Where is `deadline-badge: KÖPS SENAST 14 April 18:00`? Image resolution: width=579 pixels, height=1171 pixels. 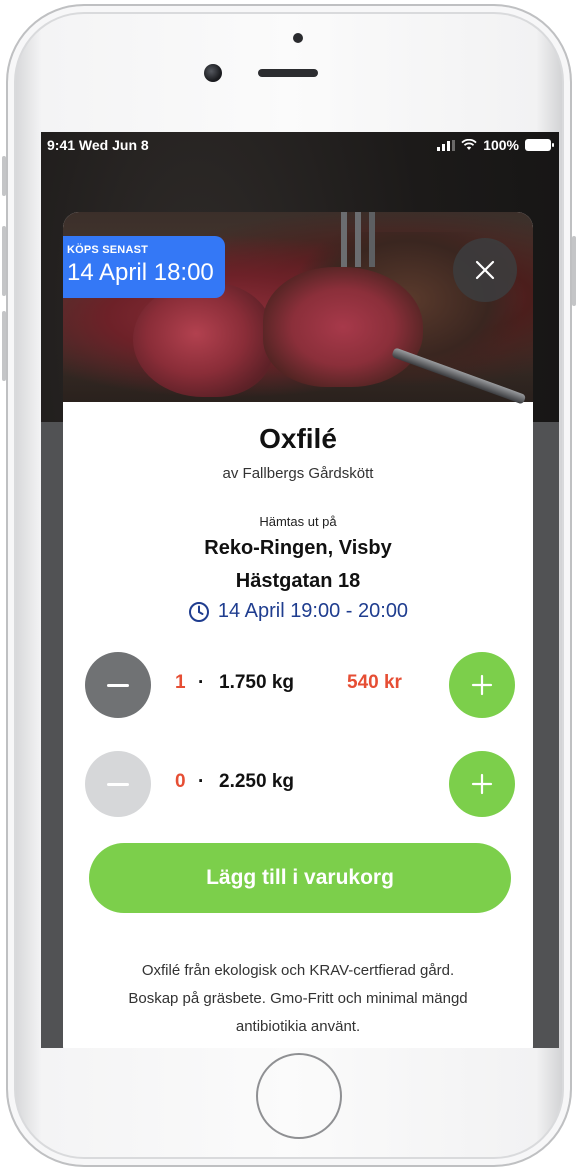
deadline-badge: KÖPS SENAST 14 April 18:00 is located at coordinates (144, 267).